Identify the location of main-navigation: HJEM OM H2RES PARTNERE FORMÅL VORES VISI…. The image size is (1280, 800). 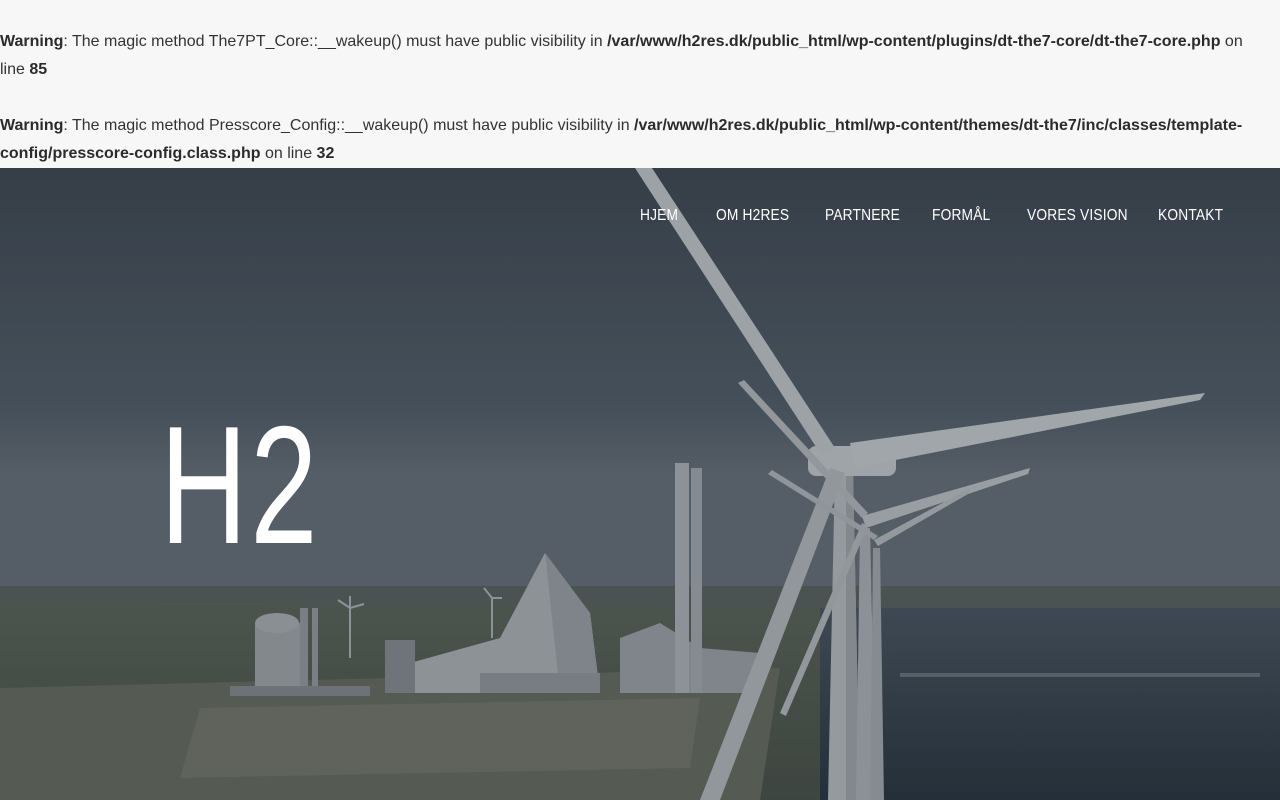
(640, 218).